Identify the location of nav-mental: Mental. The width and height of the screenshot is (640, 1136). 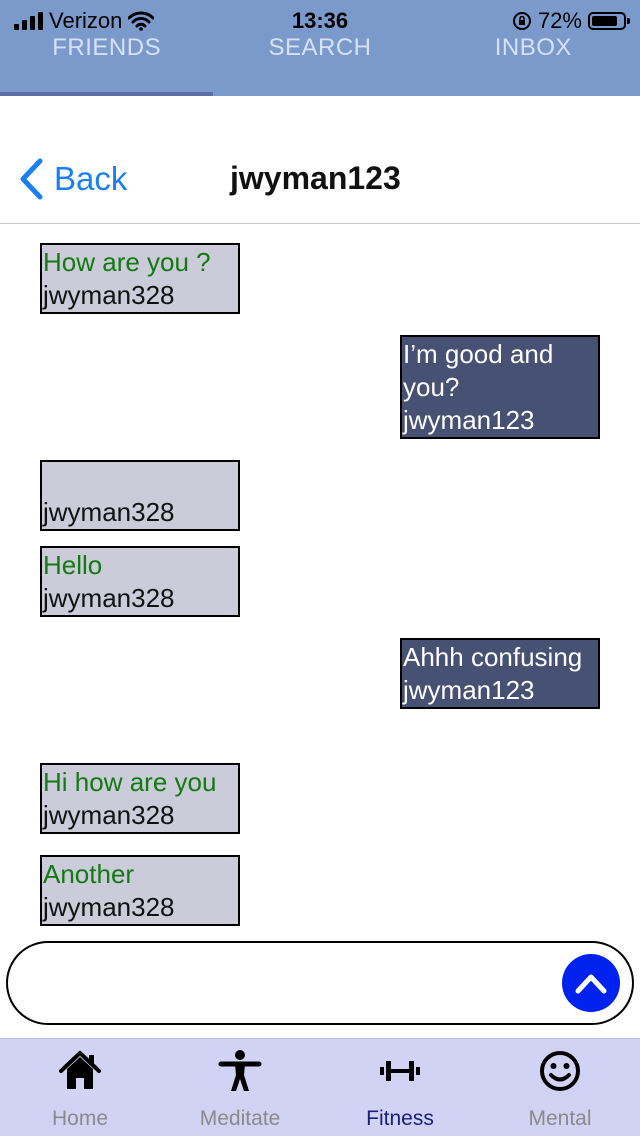
(560, 1087).